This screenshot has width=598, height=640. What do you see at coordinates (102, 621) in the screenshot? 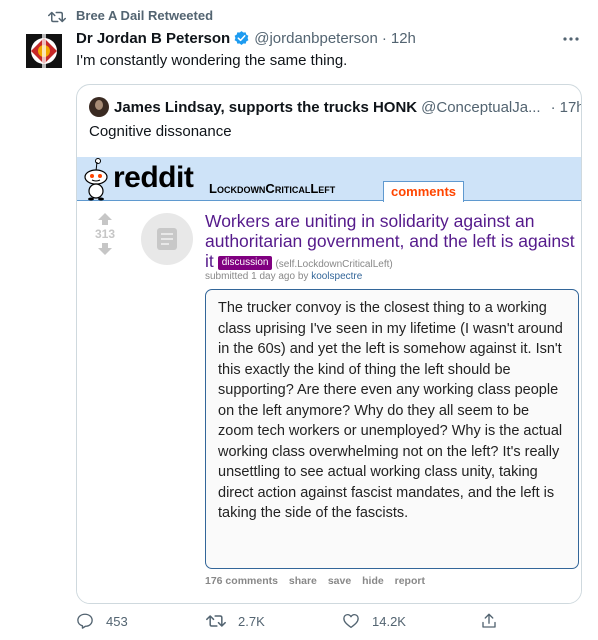
I see `reply-button: 453` at bounding box center [102, 621].